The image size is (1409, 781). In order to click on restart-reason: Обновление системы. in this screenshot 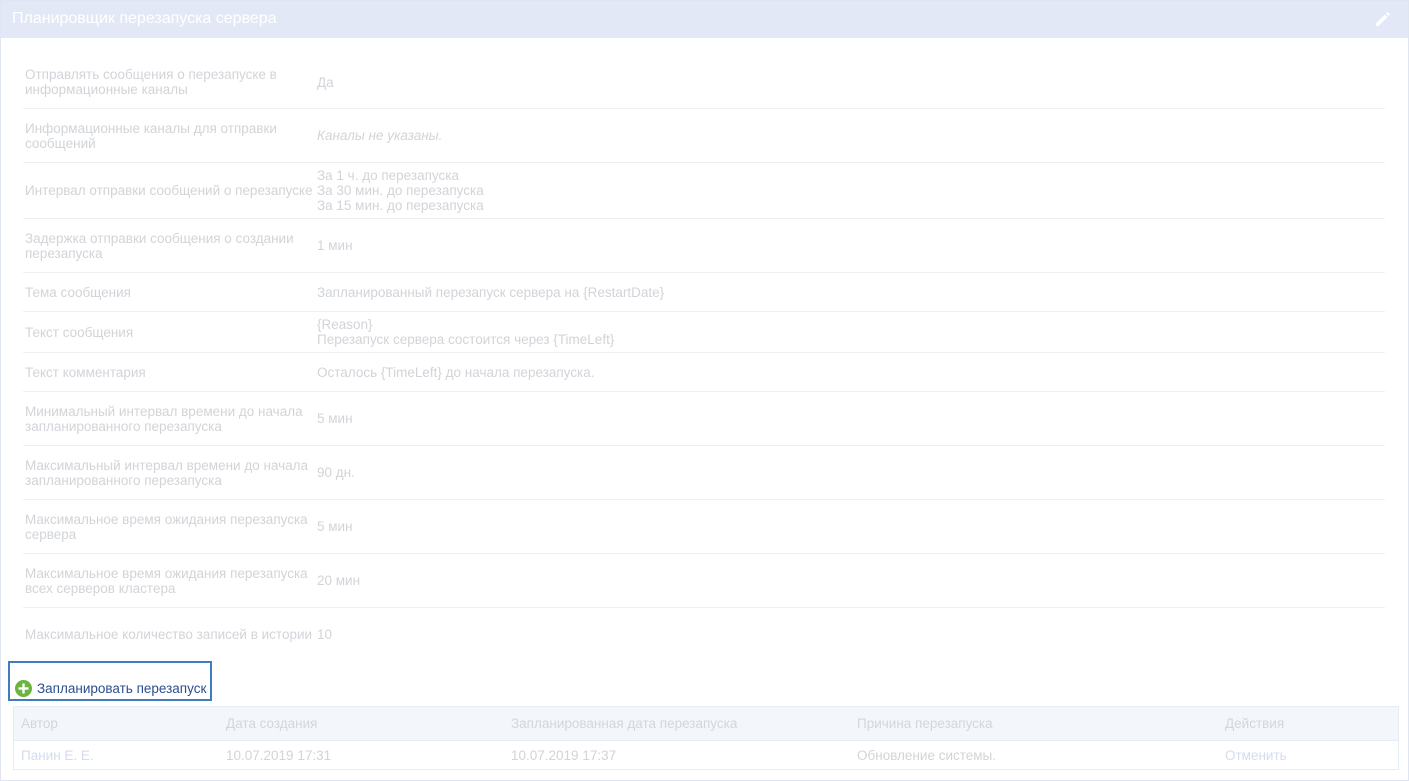, I will do `click(927, 755)`.